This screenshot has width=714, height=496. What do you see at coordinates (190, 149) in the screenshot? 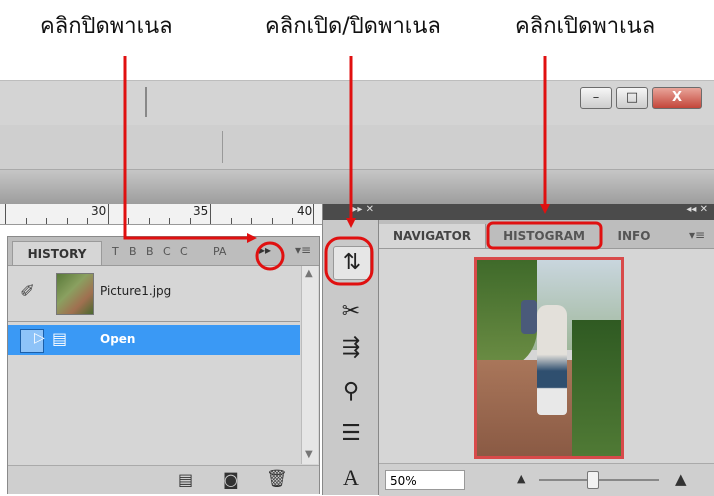
I see `arrow-close-panel` at bounding box center [190, 149].